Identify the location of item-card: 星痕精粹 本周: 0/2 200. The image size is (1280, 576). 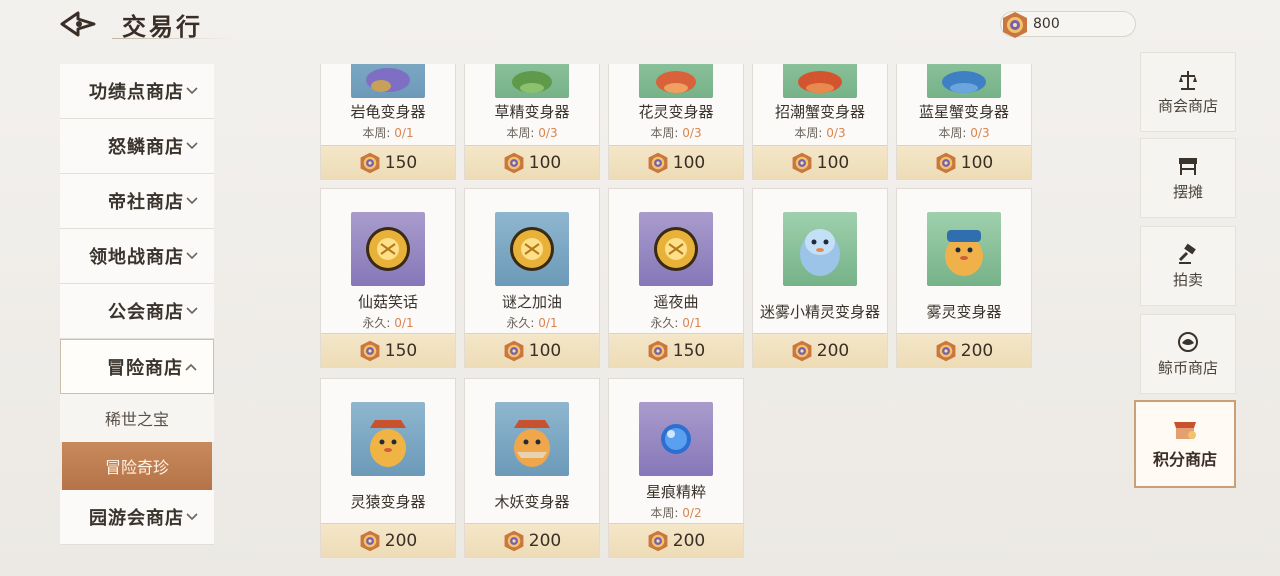
(676, 468).